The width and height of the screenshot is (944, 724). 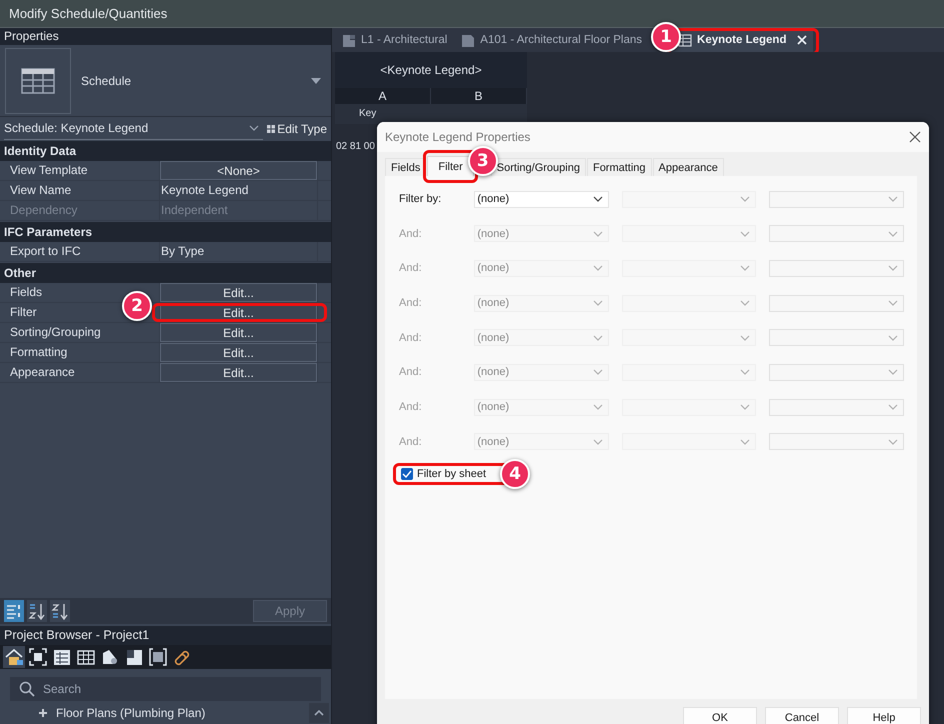 What do you see at coordinates (165, 81) in the screenshot?
I see `type-selector: Schedule` at bounding box center [165, 81].